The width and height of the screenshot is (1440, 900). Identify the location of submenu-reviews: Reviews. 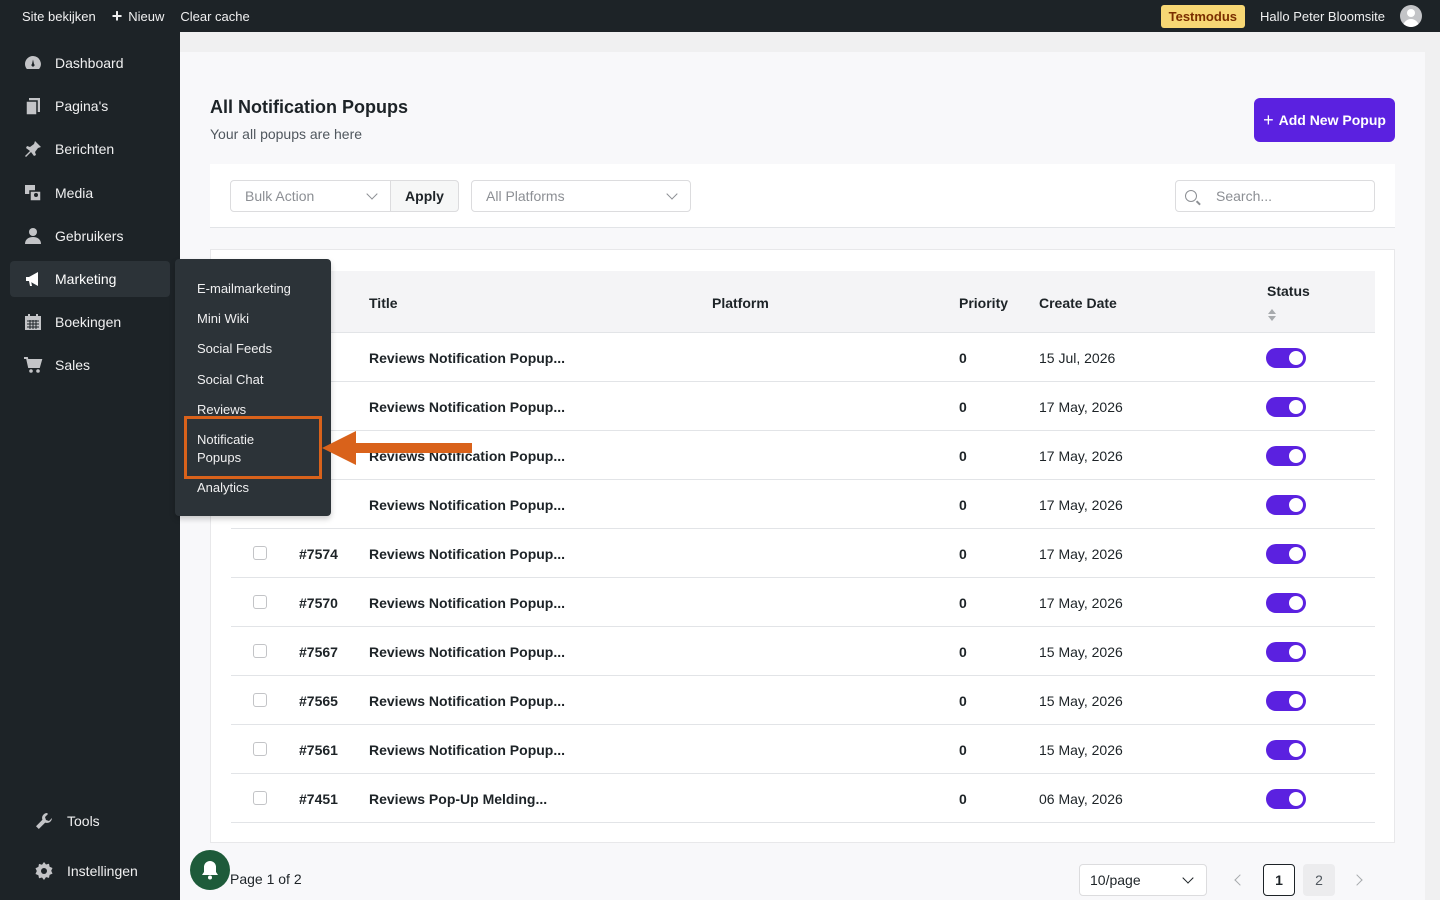
(253, 414).